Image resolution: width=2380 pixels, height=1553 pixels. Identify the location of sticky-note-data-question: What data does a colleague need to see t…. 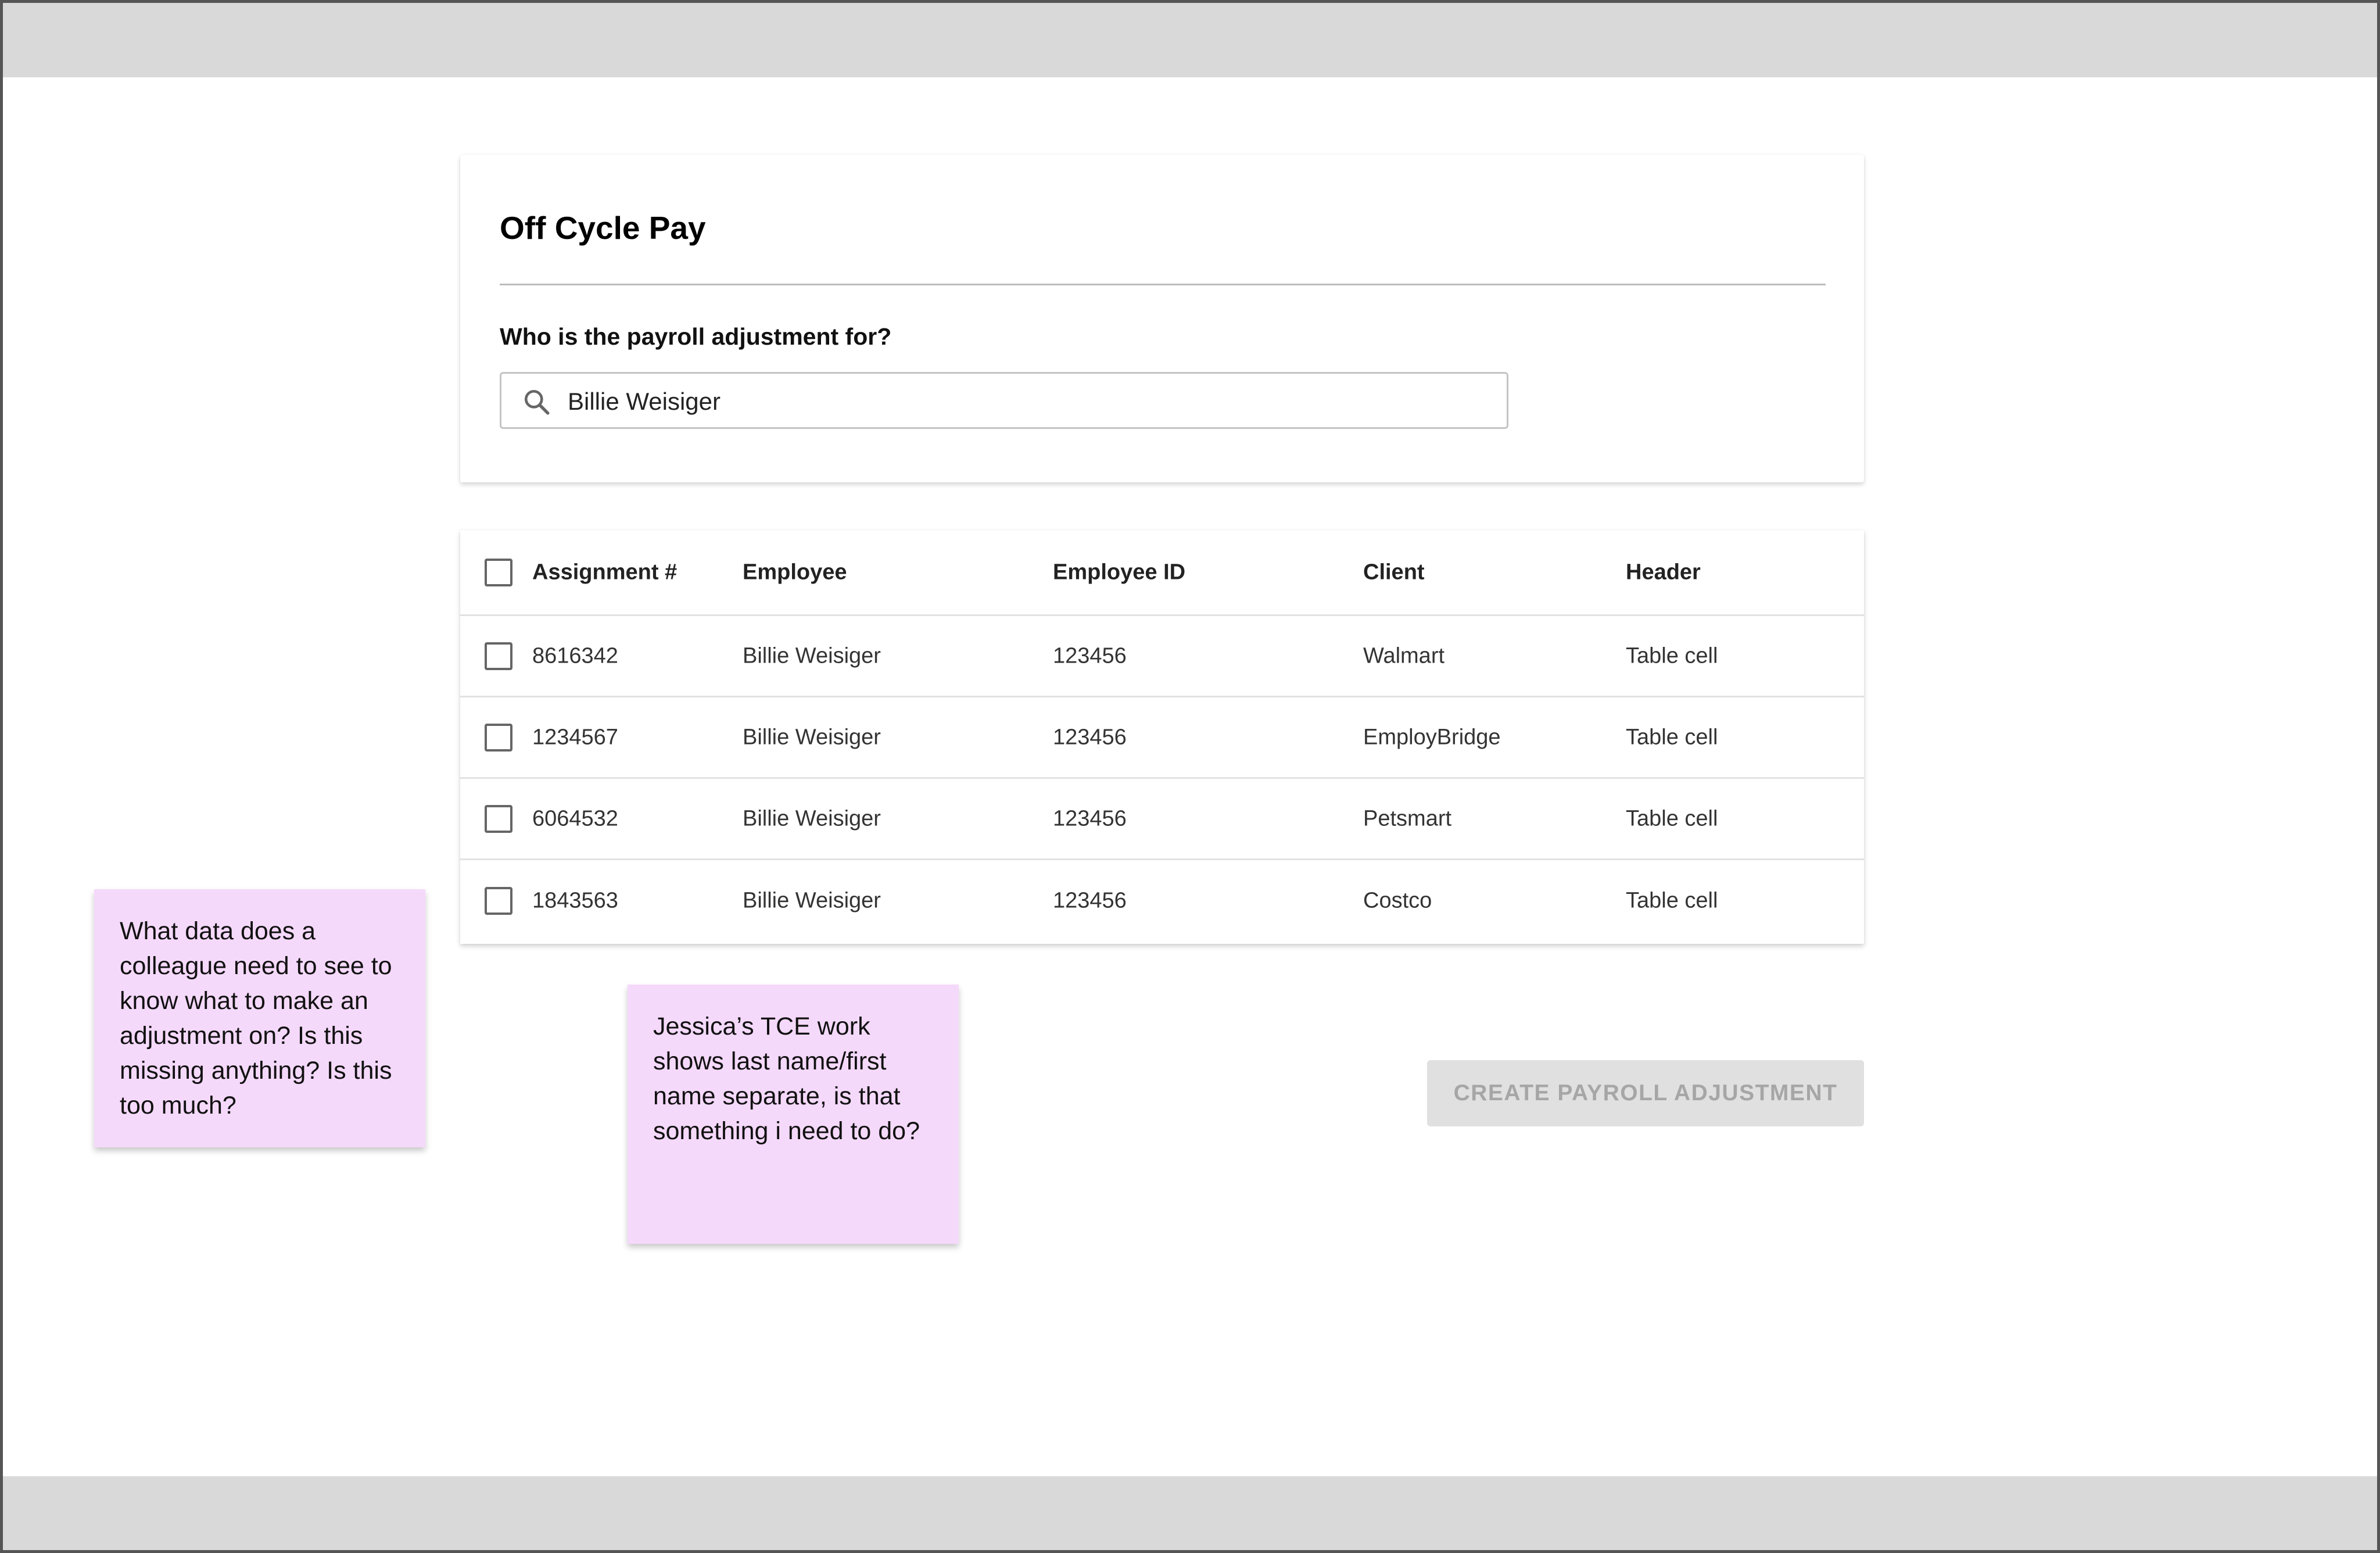
(259, 1018).